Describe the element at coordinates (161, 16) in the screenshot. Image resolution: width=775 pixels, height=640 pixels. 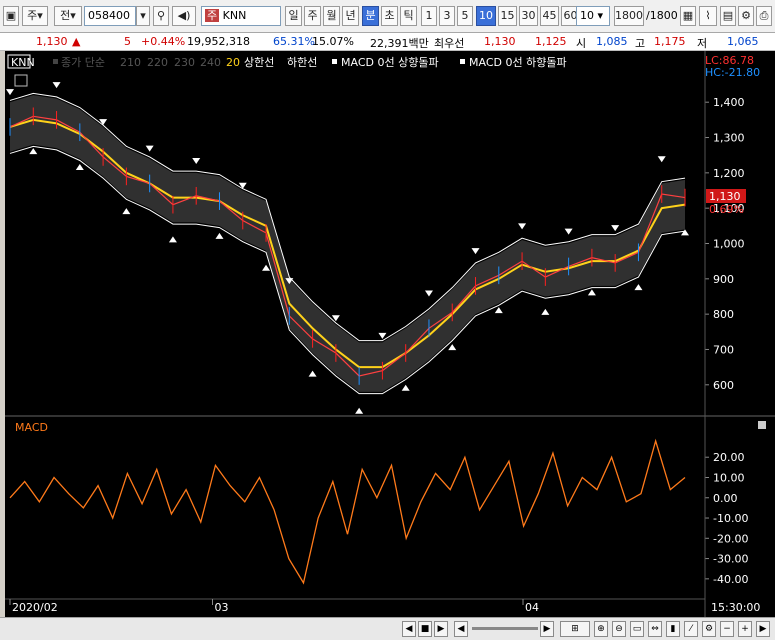
I see `search-icon: ⚲` at that location.